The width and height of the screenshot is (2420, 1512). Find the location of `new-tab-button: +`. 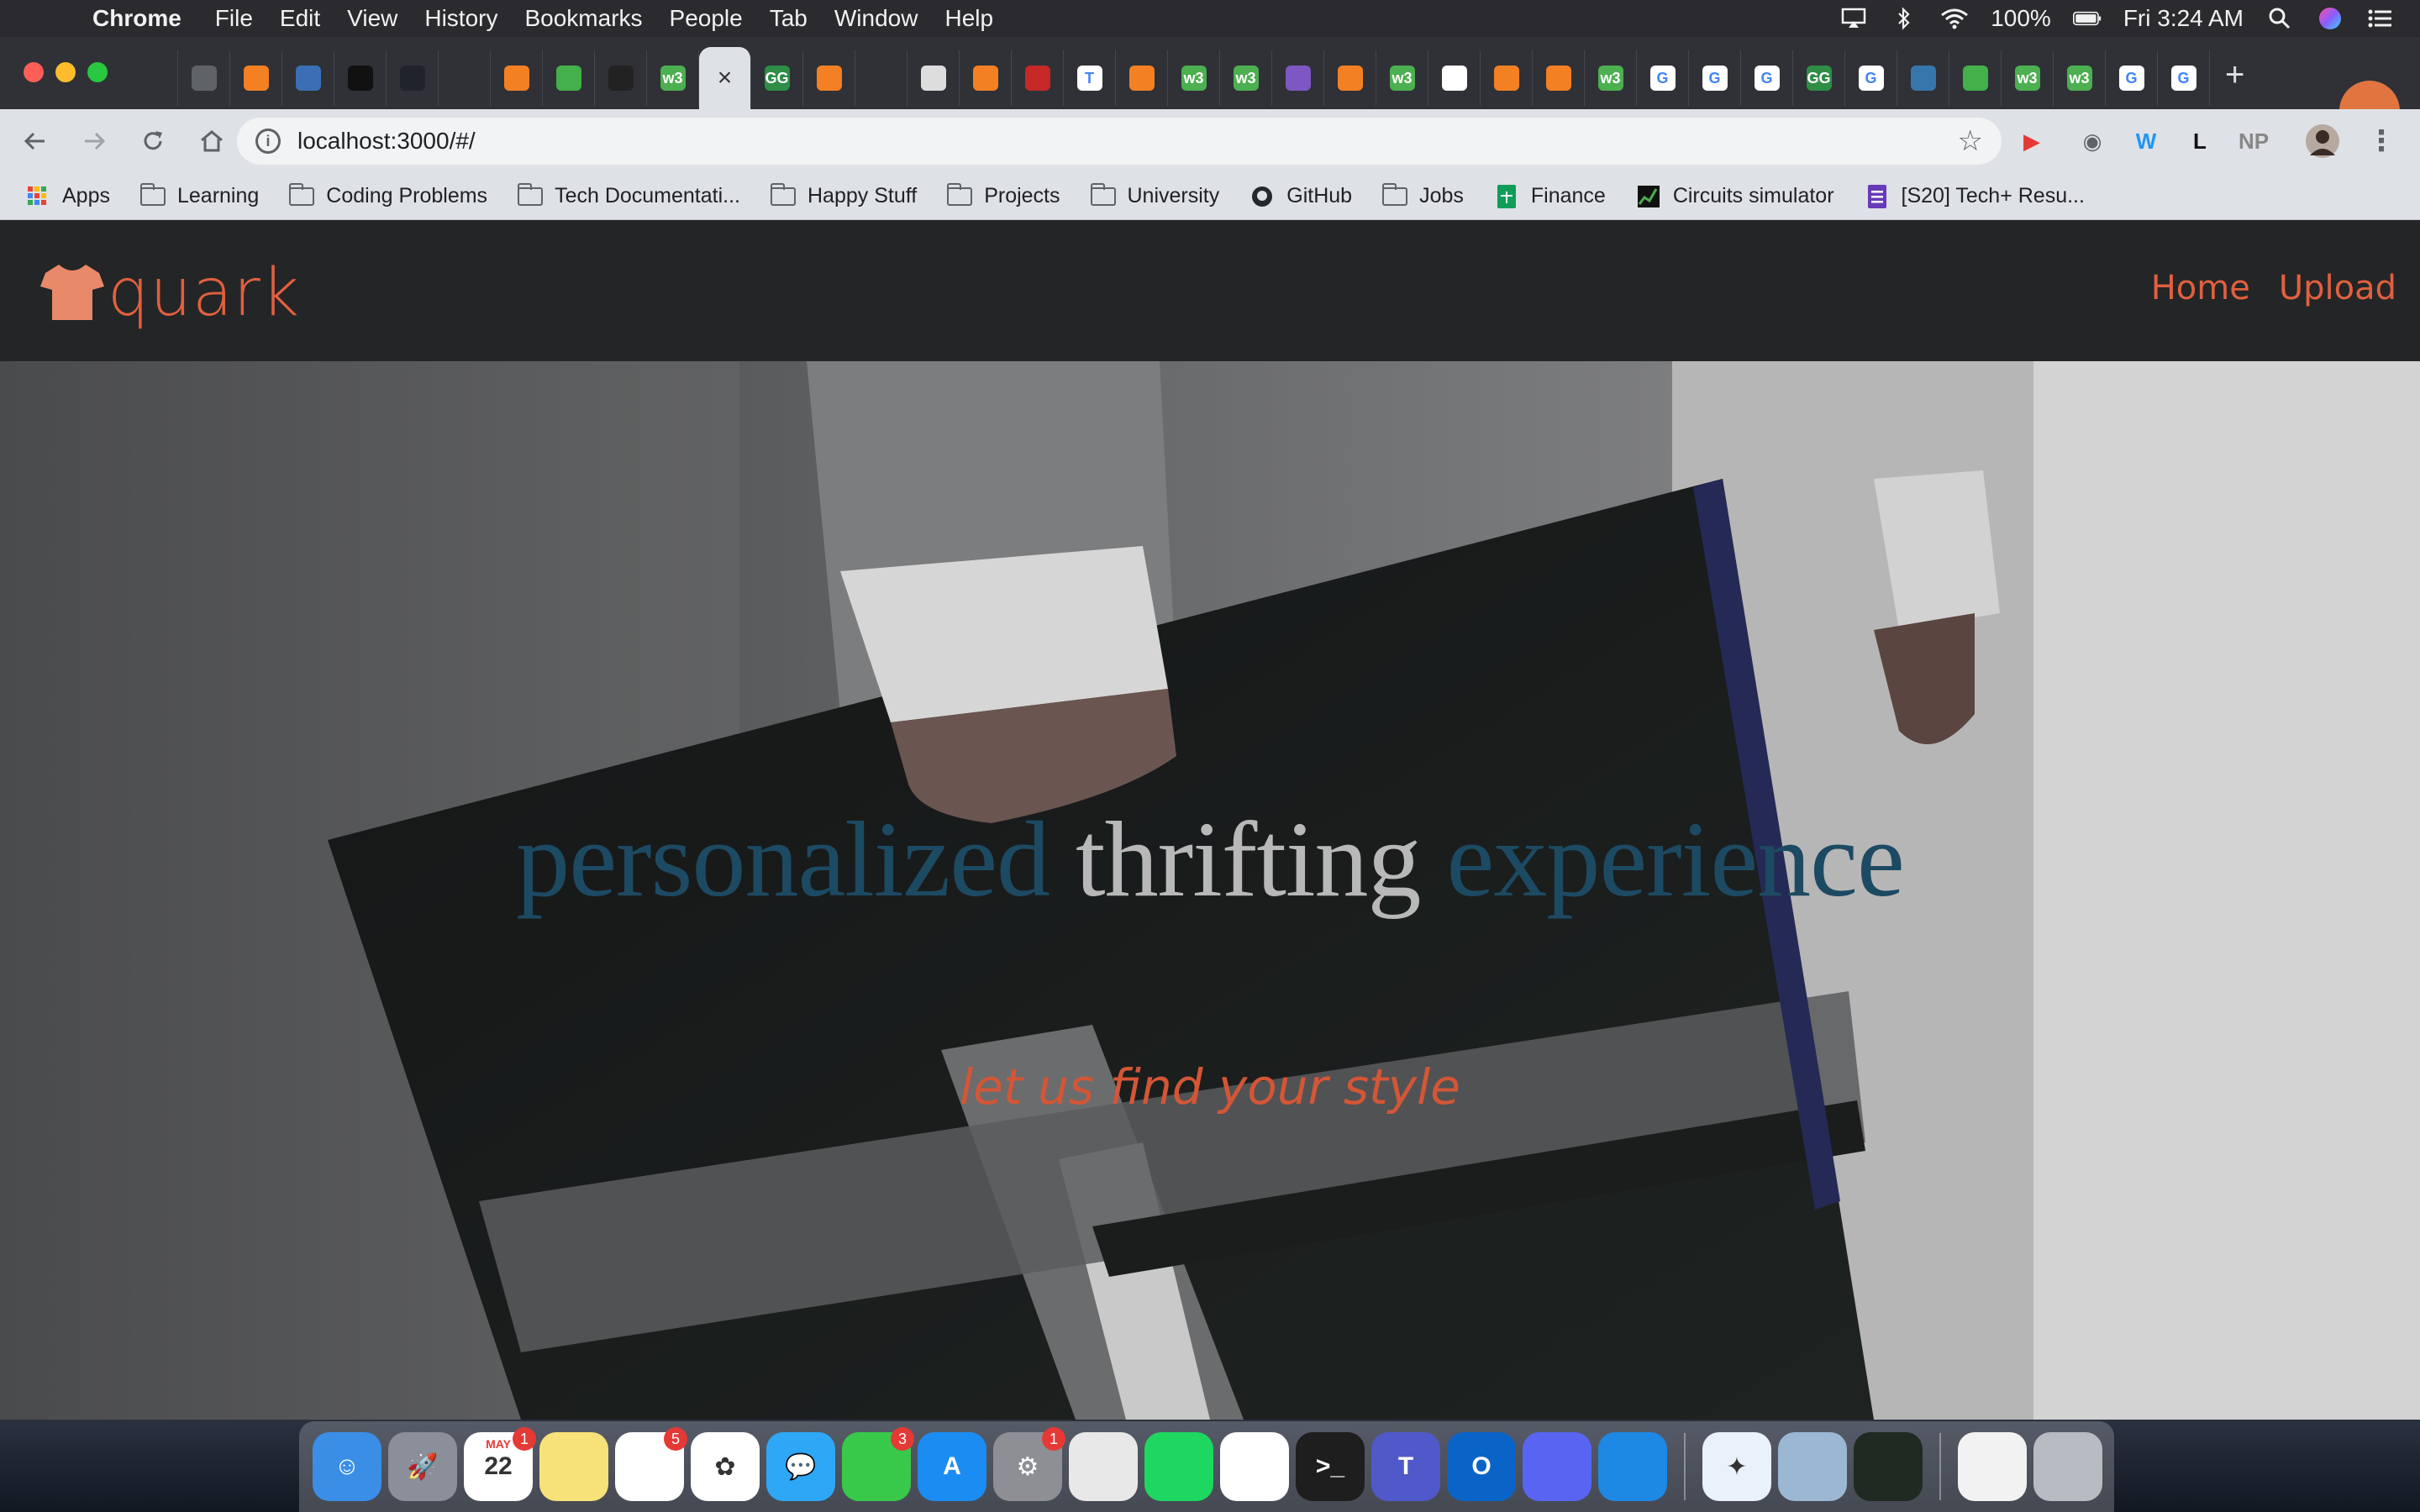

new-tab-button: + is located at coordinates (2234, 75).